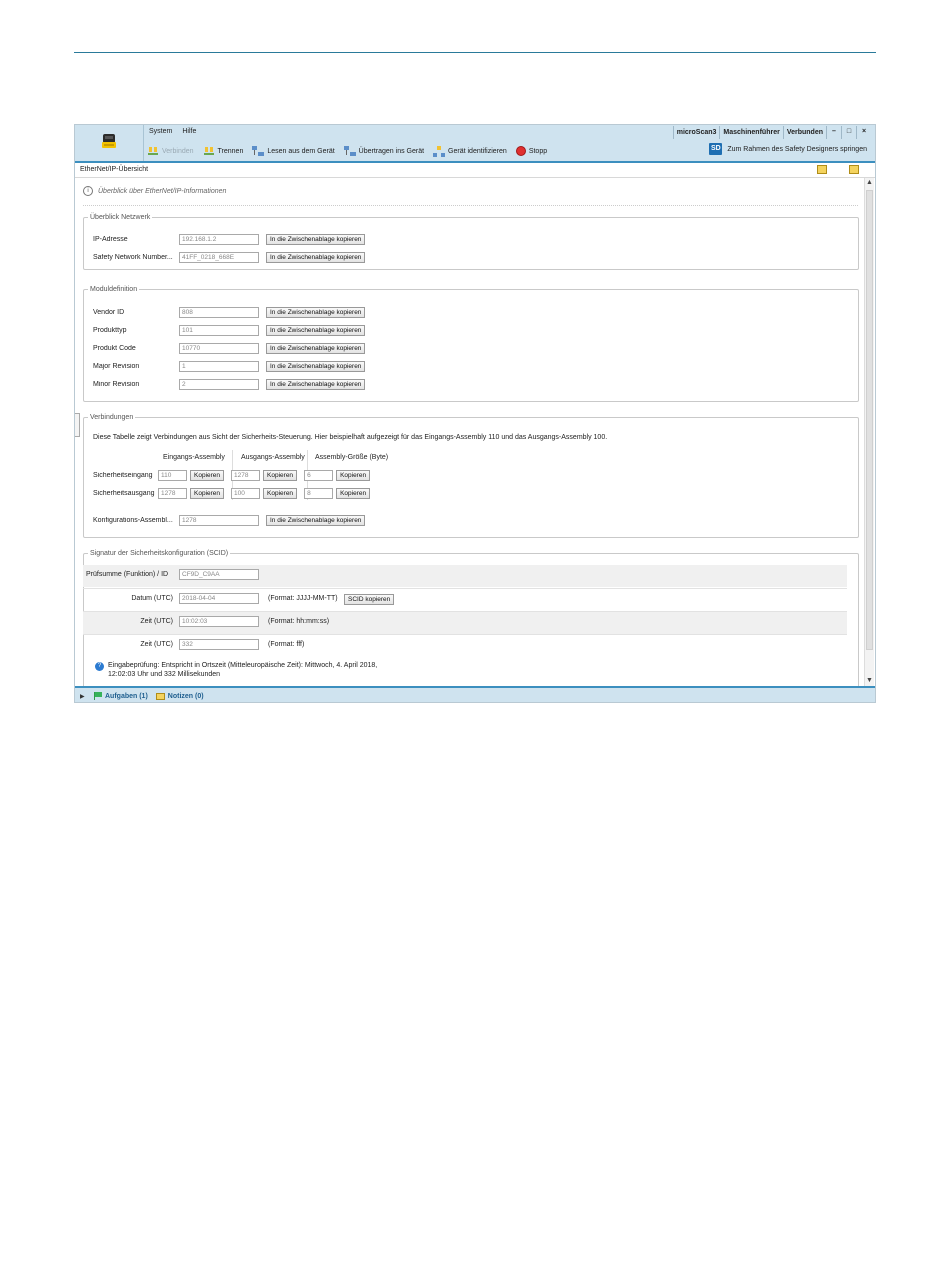 The height and width of the screenshot is (1277, 950). What do you see at coordinates (109, 143) in the screenshot?
I see `device-logo-area` at bounding box center [109, 143].